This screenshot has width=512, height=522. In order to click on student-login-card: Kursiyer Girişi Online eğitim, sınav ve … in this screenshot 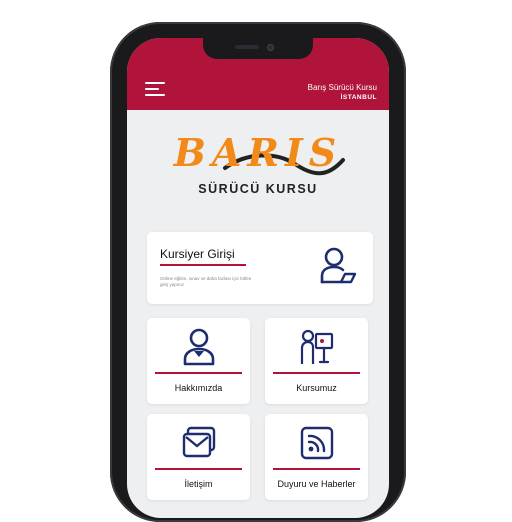, I will do `click(260, 268)`.